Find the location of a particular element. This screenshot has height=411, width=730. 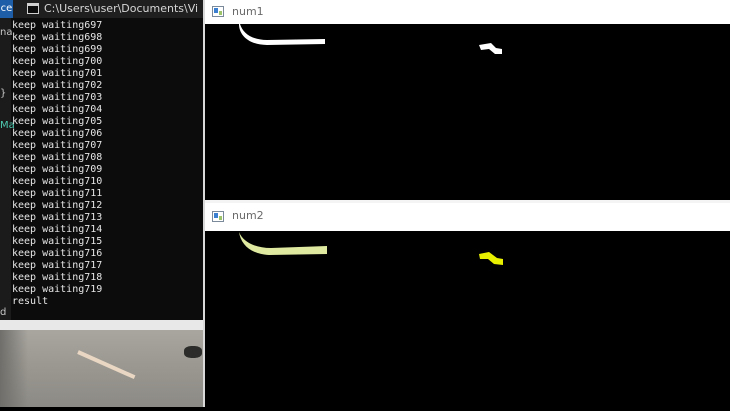

console-line: keep waiting705 is located at coordinates (57, 121).